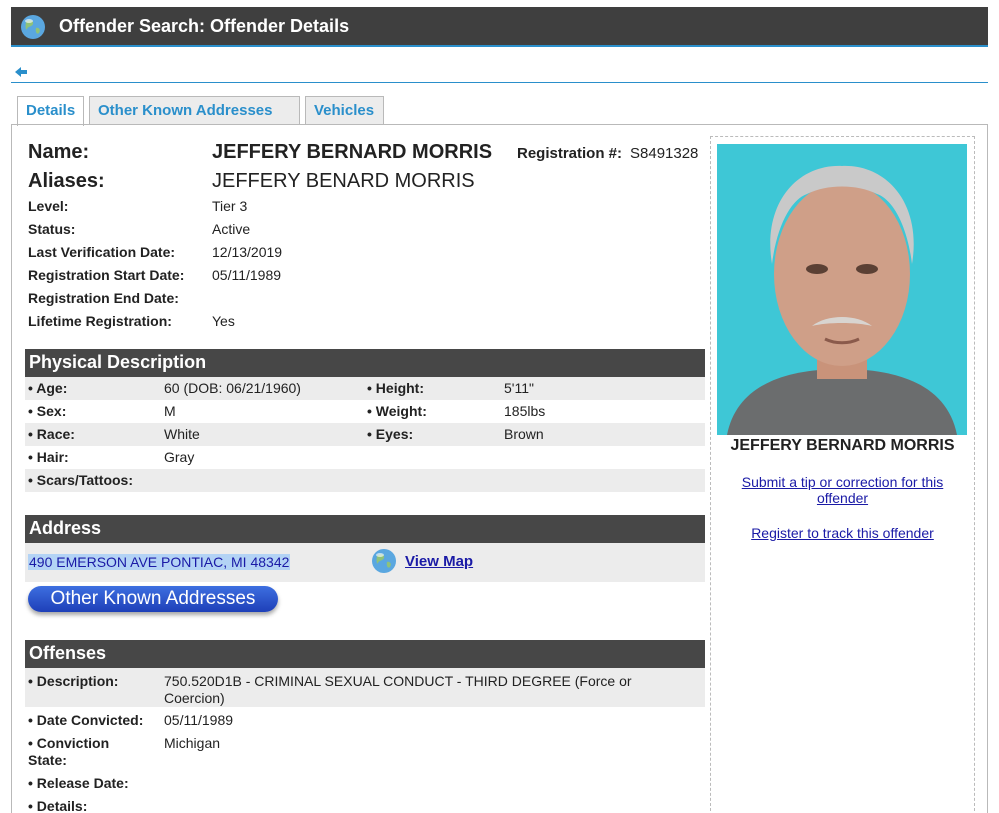 The height and width of the screenshot is (813, 999). I want to click on tab-other-known-addresses: Other Known Addresses, so click(194, 110).